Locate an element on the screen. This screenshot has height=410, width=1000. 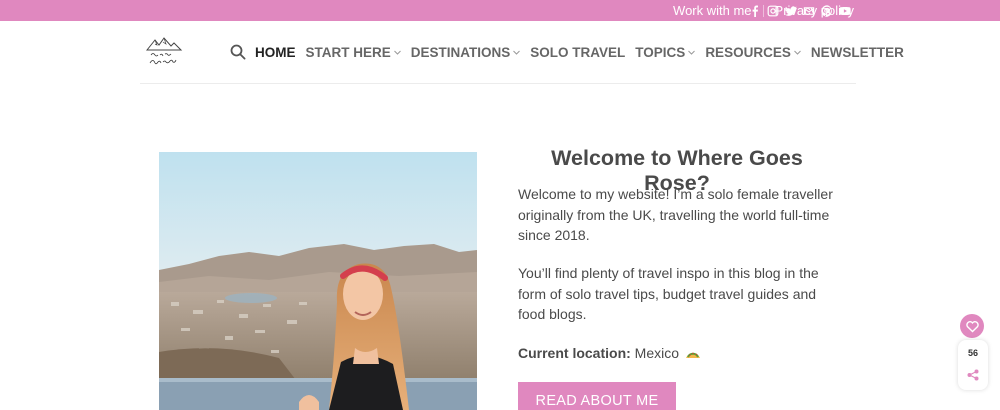
read-about-me-button: READ ABOUT ME is located at coordinates (597, 396).